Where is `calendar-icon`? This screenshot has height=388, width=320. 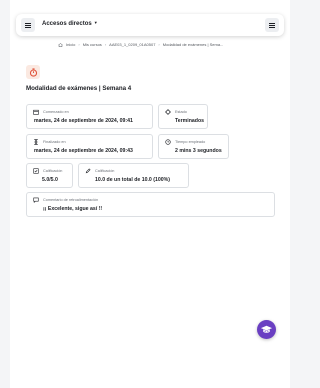 calendar-icon is located at coordinates (36, 112).